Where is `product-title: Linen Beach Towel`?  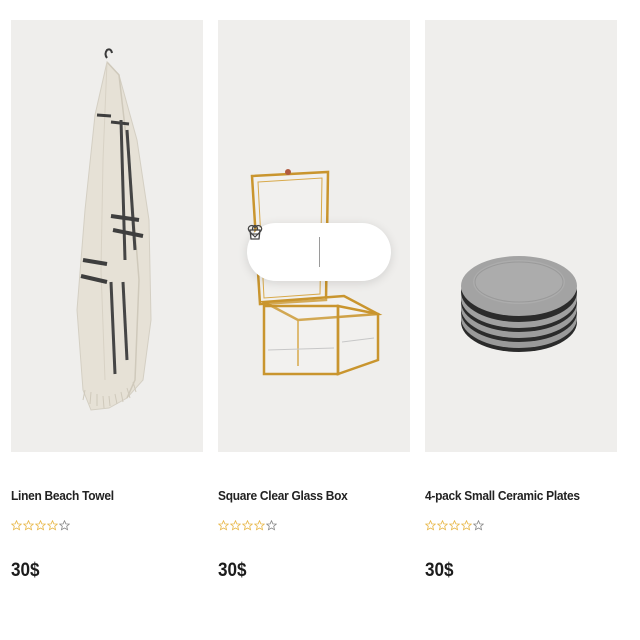 product-title: Linen Beach Towel is located at coordinates (62, 495).